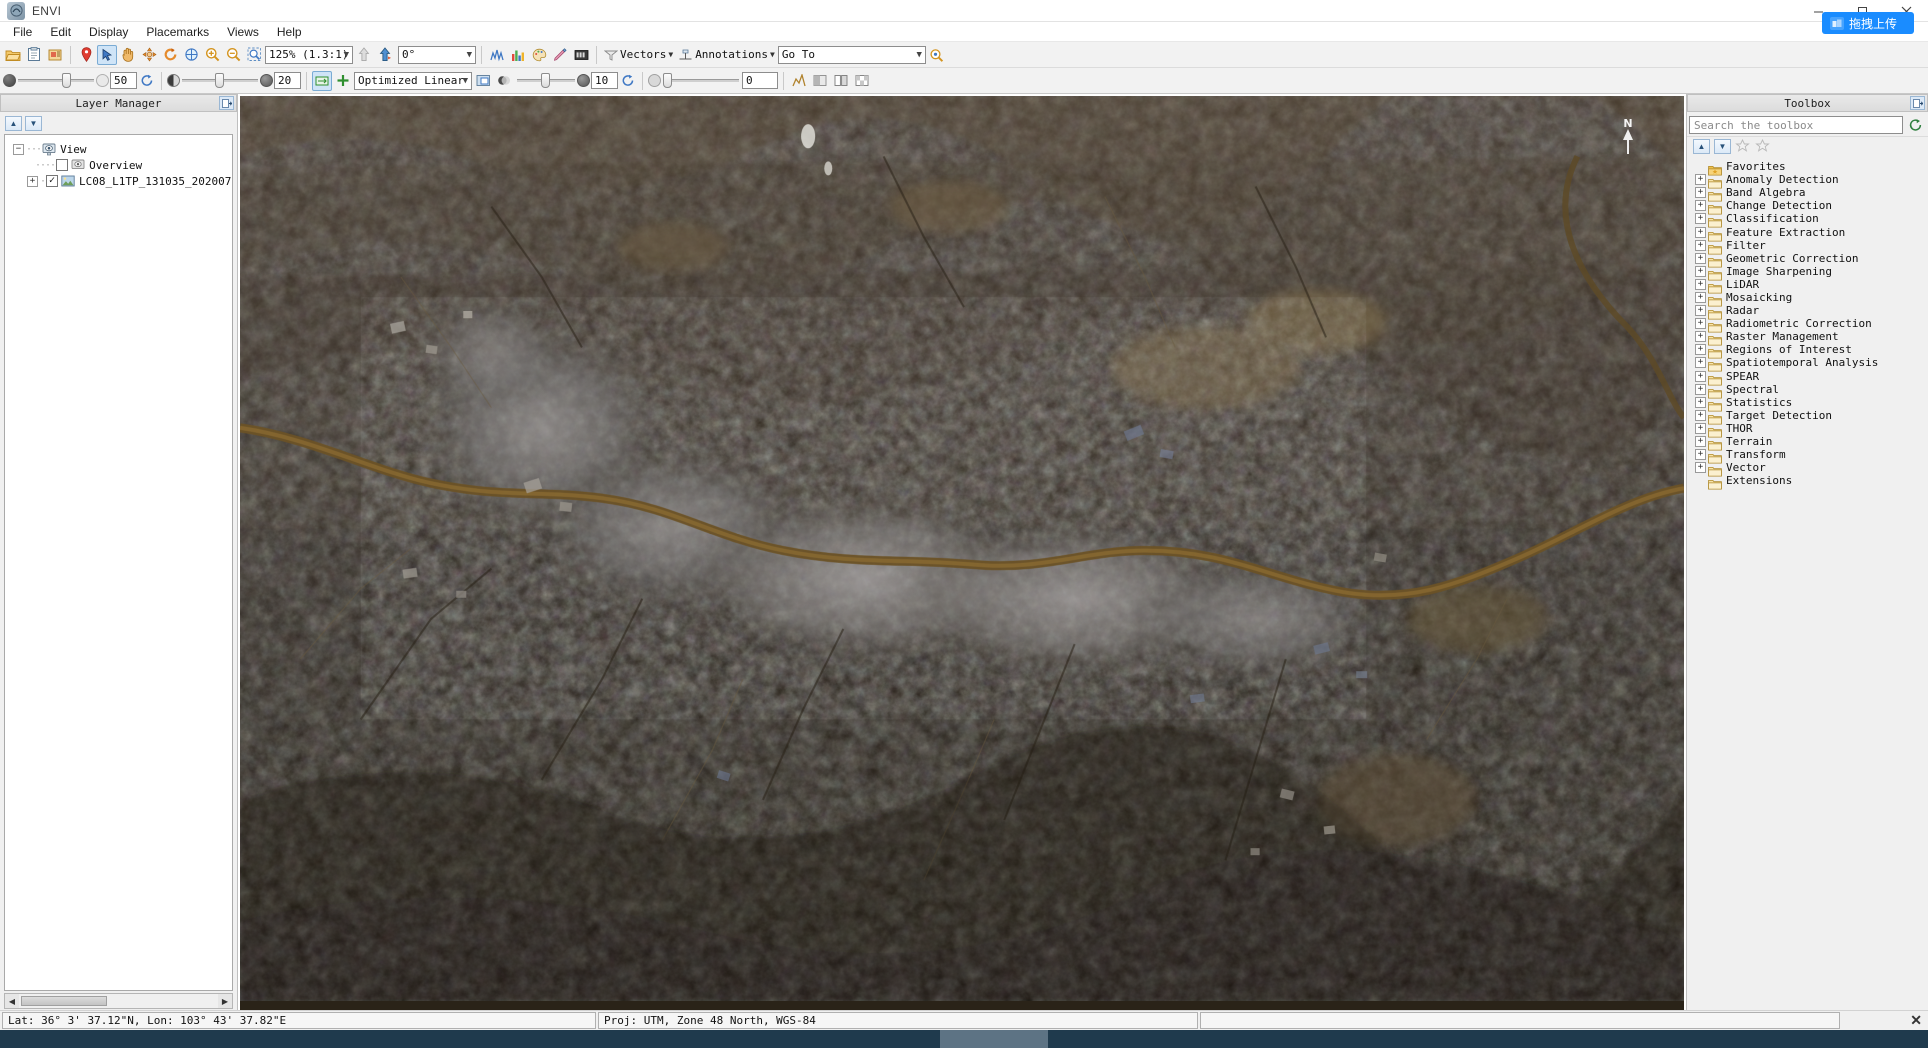 The image size is (1928, 1048). What do you see at coordinates (1796, 125) in the screenshot?
I see `toolbox-search-input: Search the toolbox` at bounding box center [1796, 125].